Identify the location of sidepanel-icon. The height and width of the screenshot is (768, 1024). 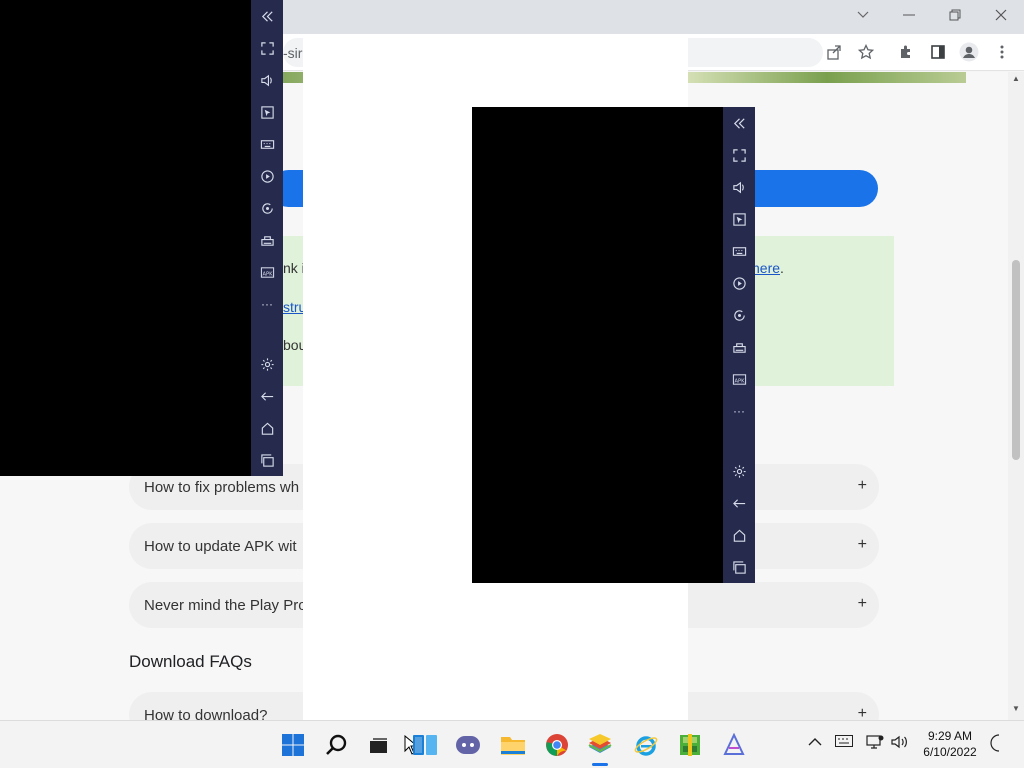
(938, 52).